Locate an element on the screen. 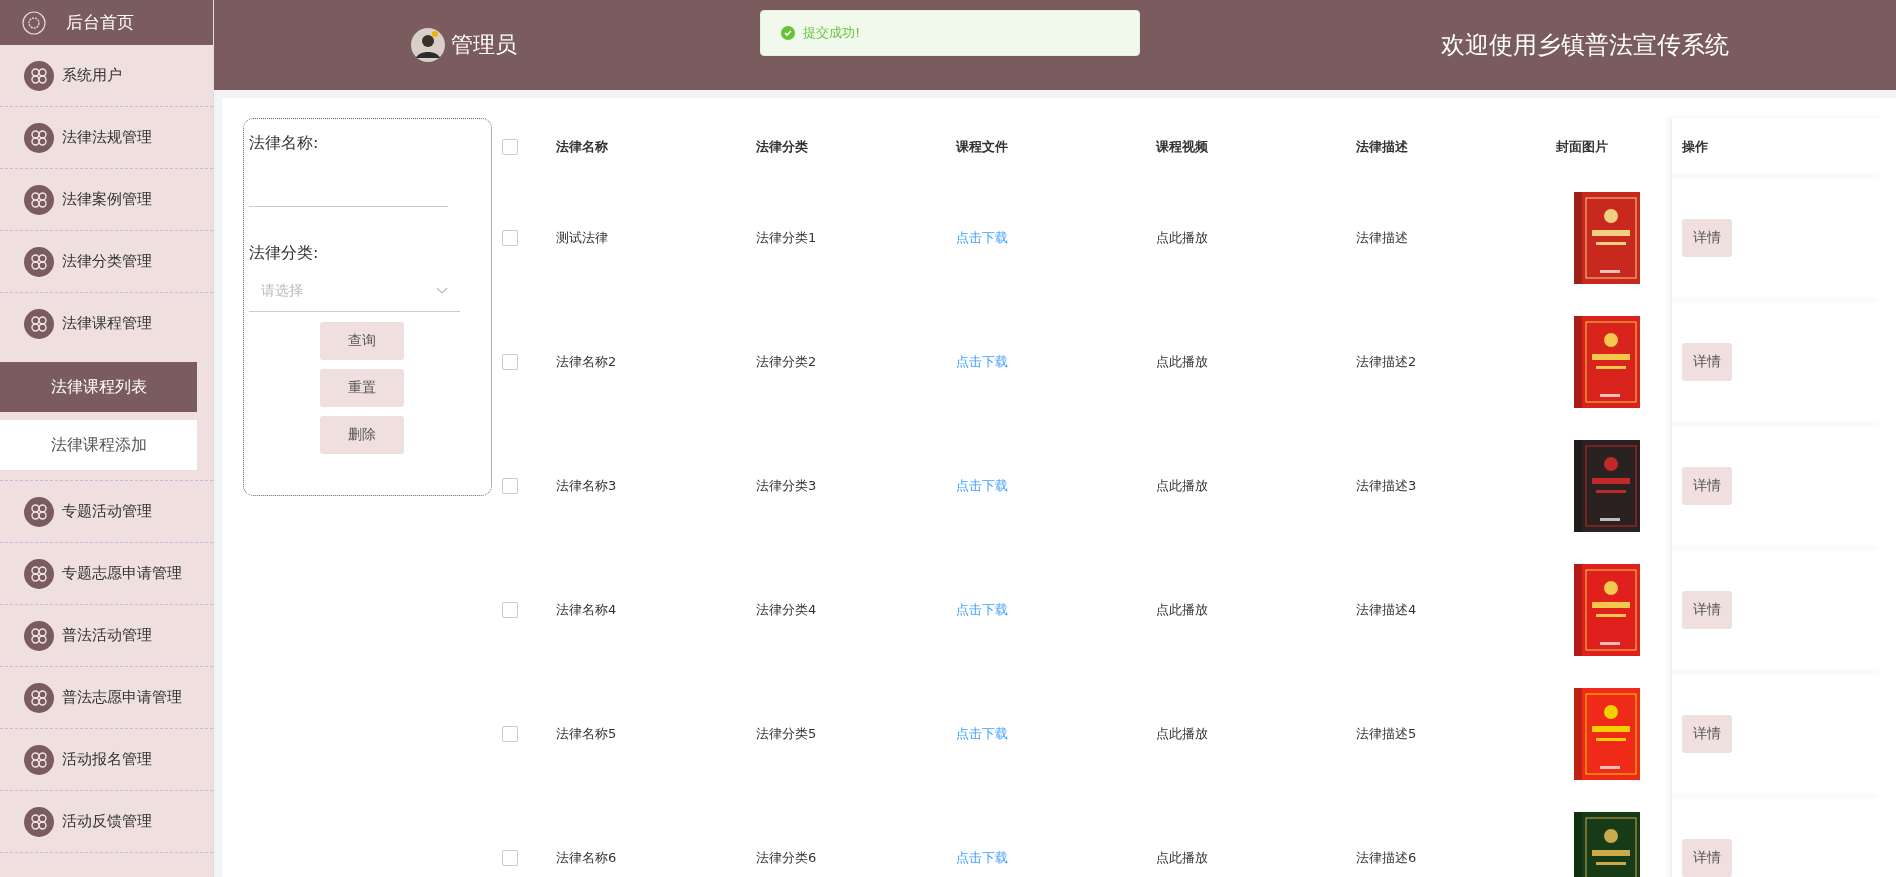  table-cell: 测试法律 is located at coordinates (582, 237).